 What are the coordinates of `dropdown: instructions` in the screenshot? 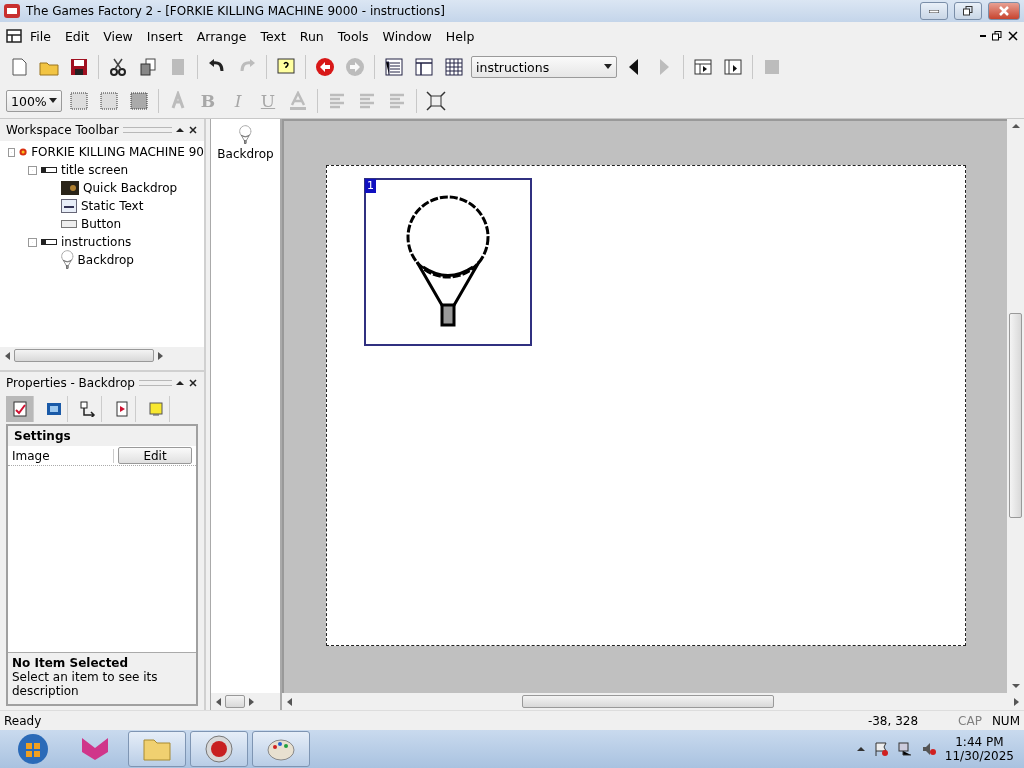 It's located at (544, 67).